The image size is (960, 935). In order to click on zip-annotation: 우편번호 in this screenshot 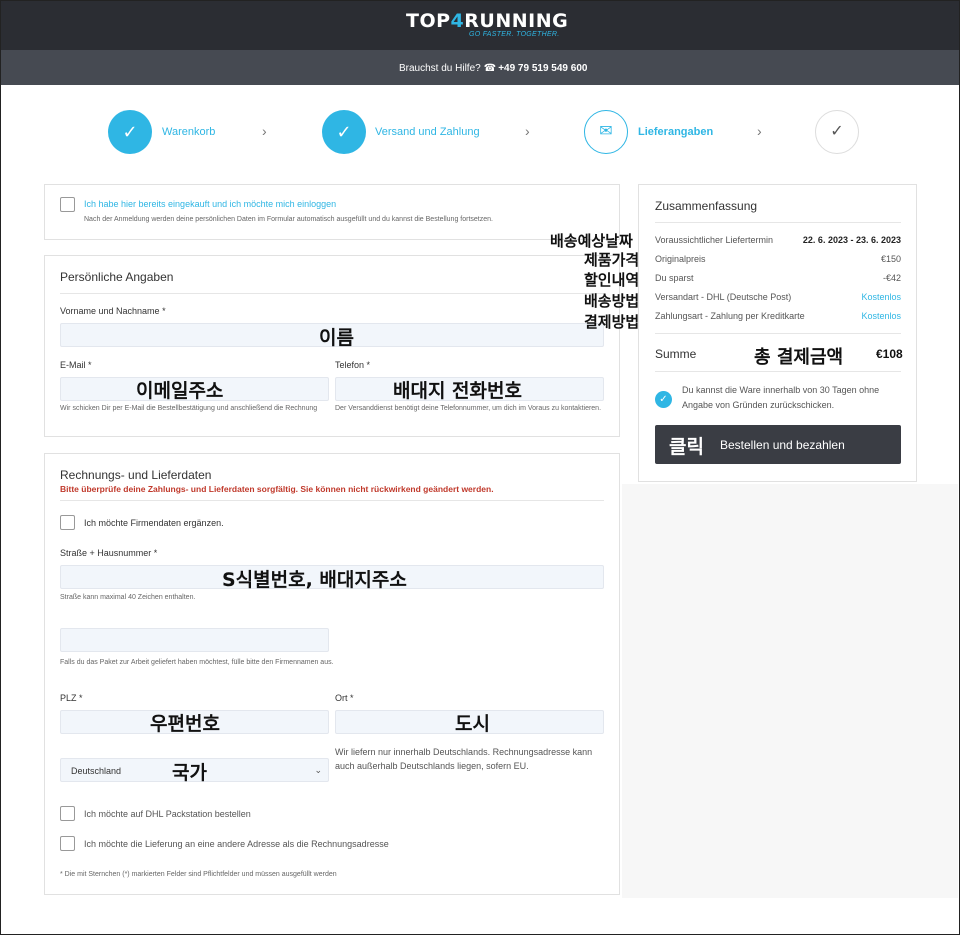, I will do `click(185, 724)`.